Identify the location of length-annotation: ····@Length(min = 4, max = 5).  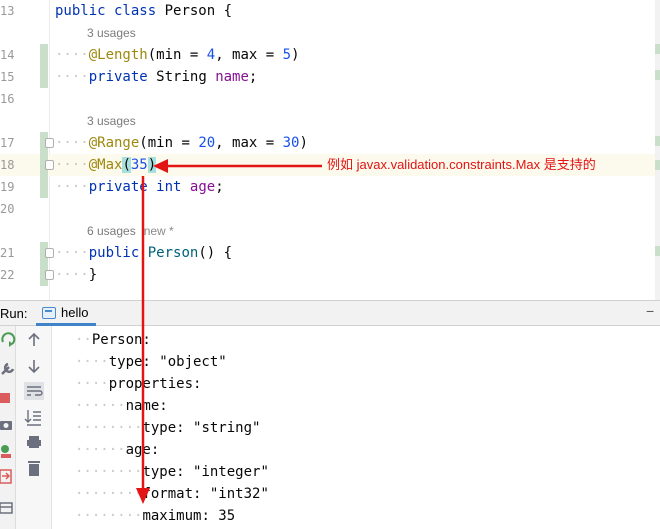
(177, 55).